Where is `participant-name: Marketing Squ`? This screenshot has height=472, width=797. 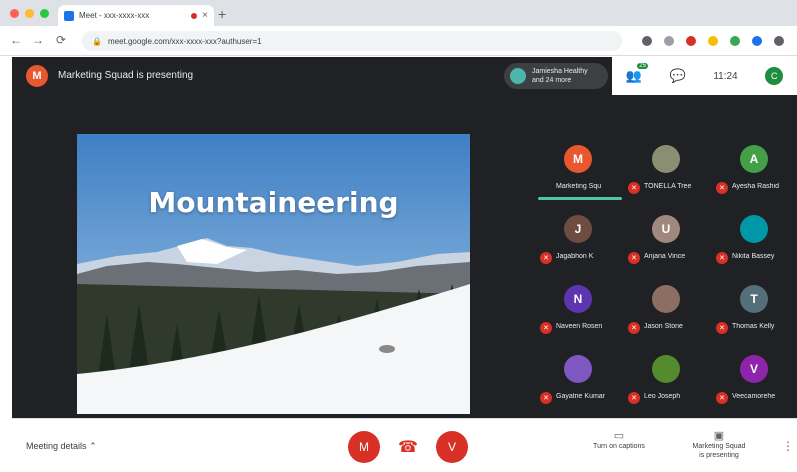
participant-name: Marketing Squ is located at coordinates (579, 186).